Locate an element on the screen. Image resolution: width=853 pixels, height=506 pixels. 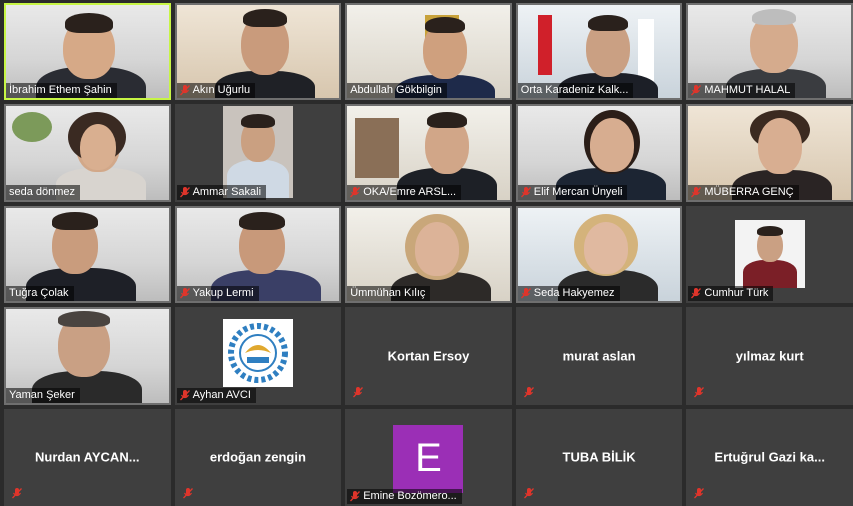
participant-name: Tuğra Çolak is located at coordinates (39, 293).